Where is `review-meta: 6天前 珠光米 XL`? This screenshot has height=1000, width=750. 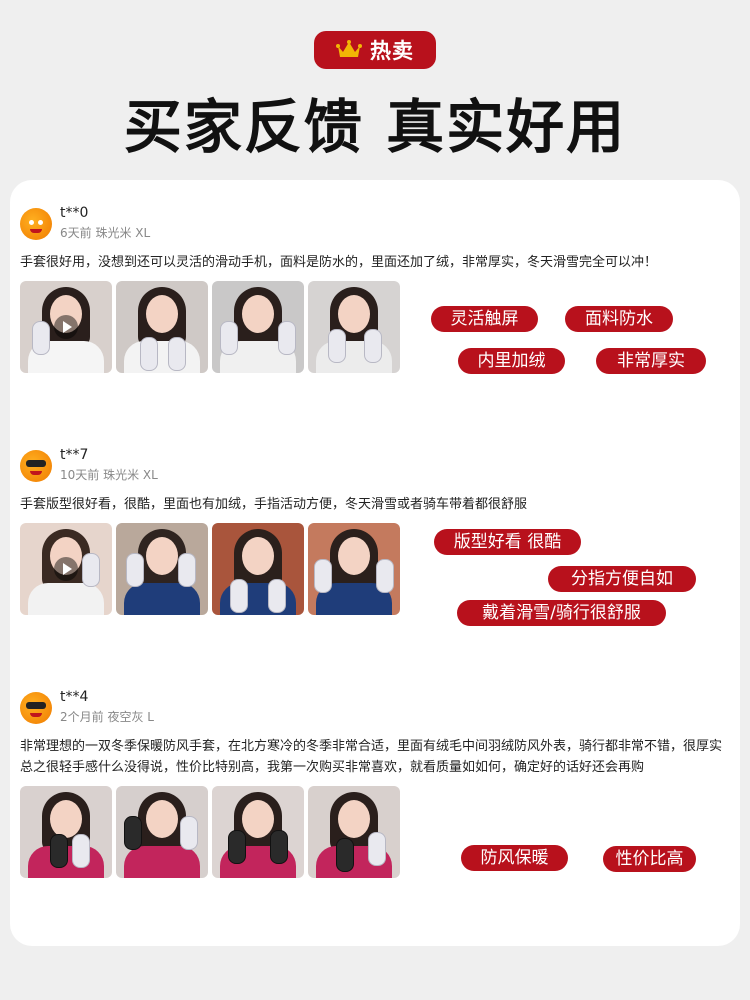 review-meta: 6天前 珠光米 XL is located at coordinates (105, 233).